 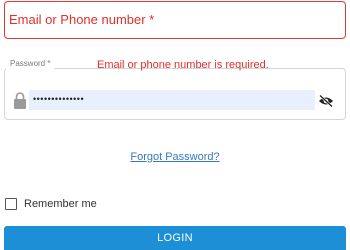 I want to click on remember-me-row: Remember me, so click(x=51, y=204).